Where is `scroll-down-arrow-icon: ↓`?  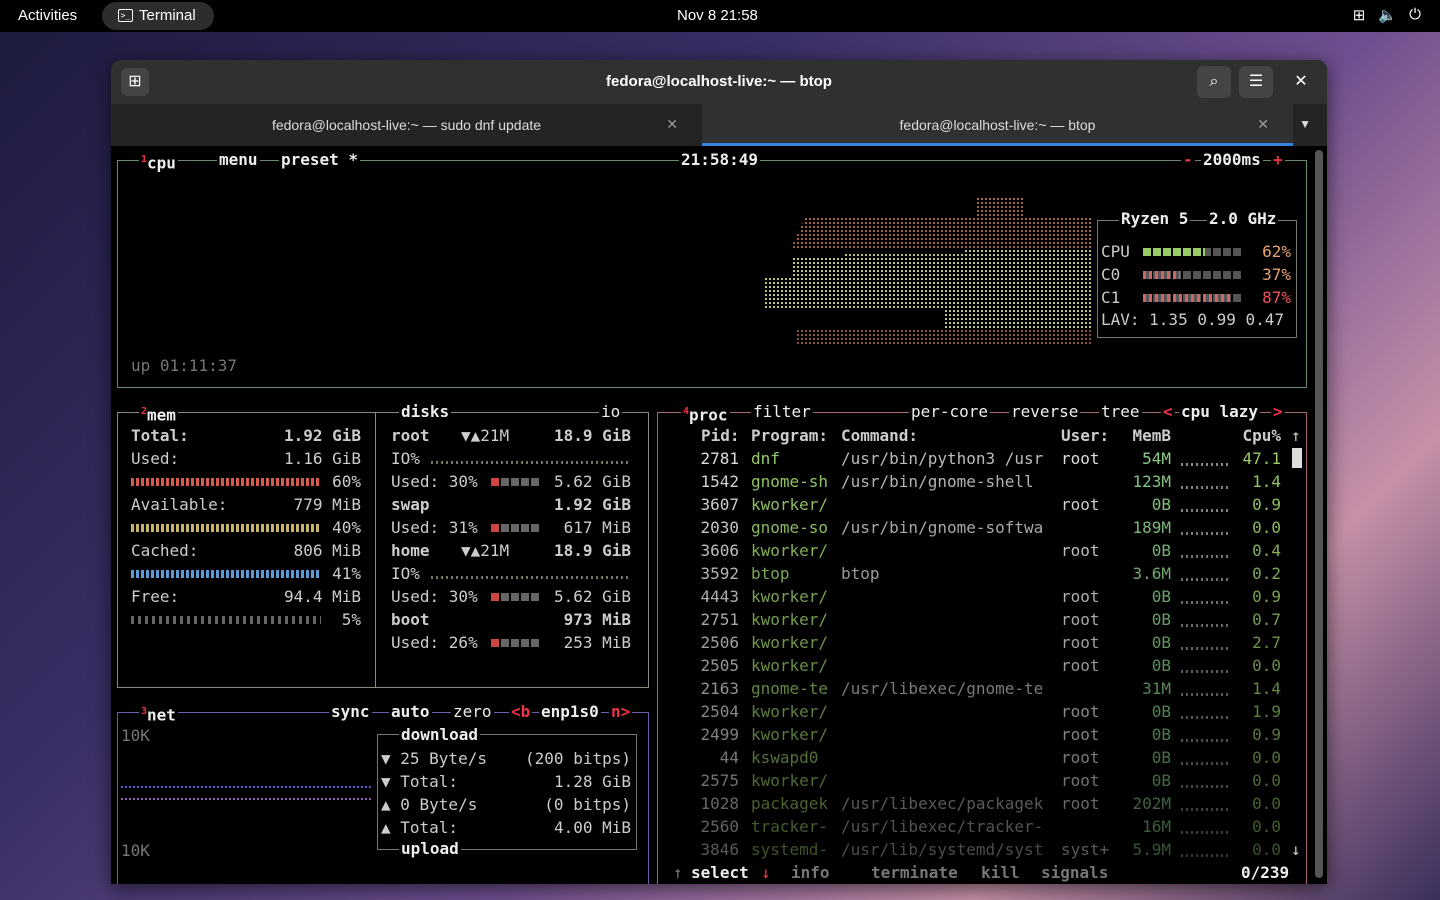 scroll-down-arrow-icon: ↓ is located at coordinates (1296, 850).